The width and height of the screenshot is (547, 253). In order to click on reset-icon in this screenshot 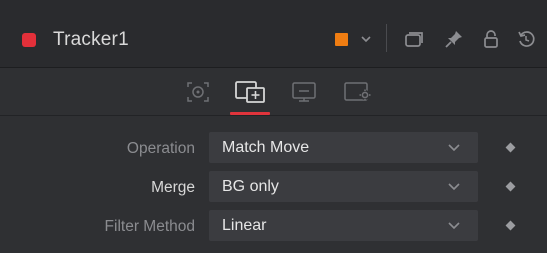, I will do `click(526, 39)`.